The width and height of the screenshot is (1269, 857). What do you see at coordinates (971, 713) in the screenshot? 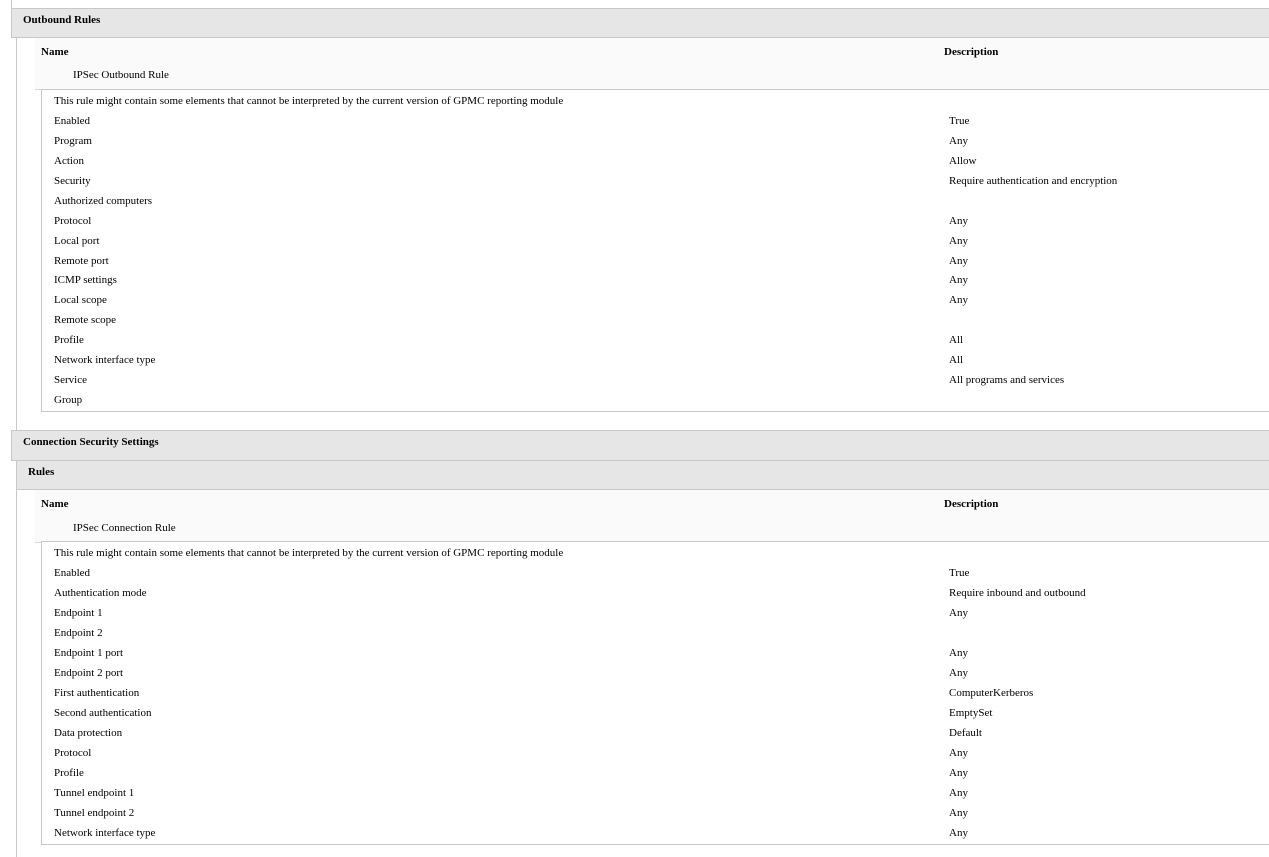
I see `property-value: EmptySet` at bounding box center [971, 713].